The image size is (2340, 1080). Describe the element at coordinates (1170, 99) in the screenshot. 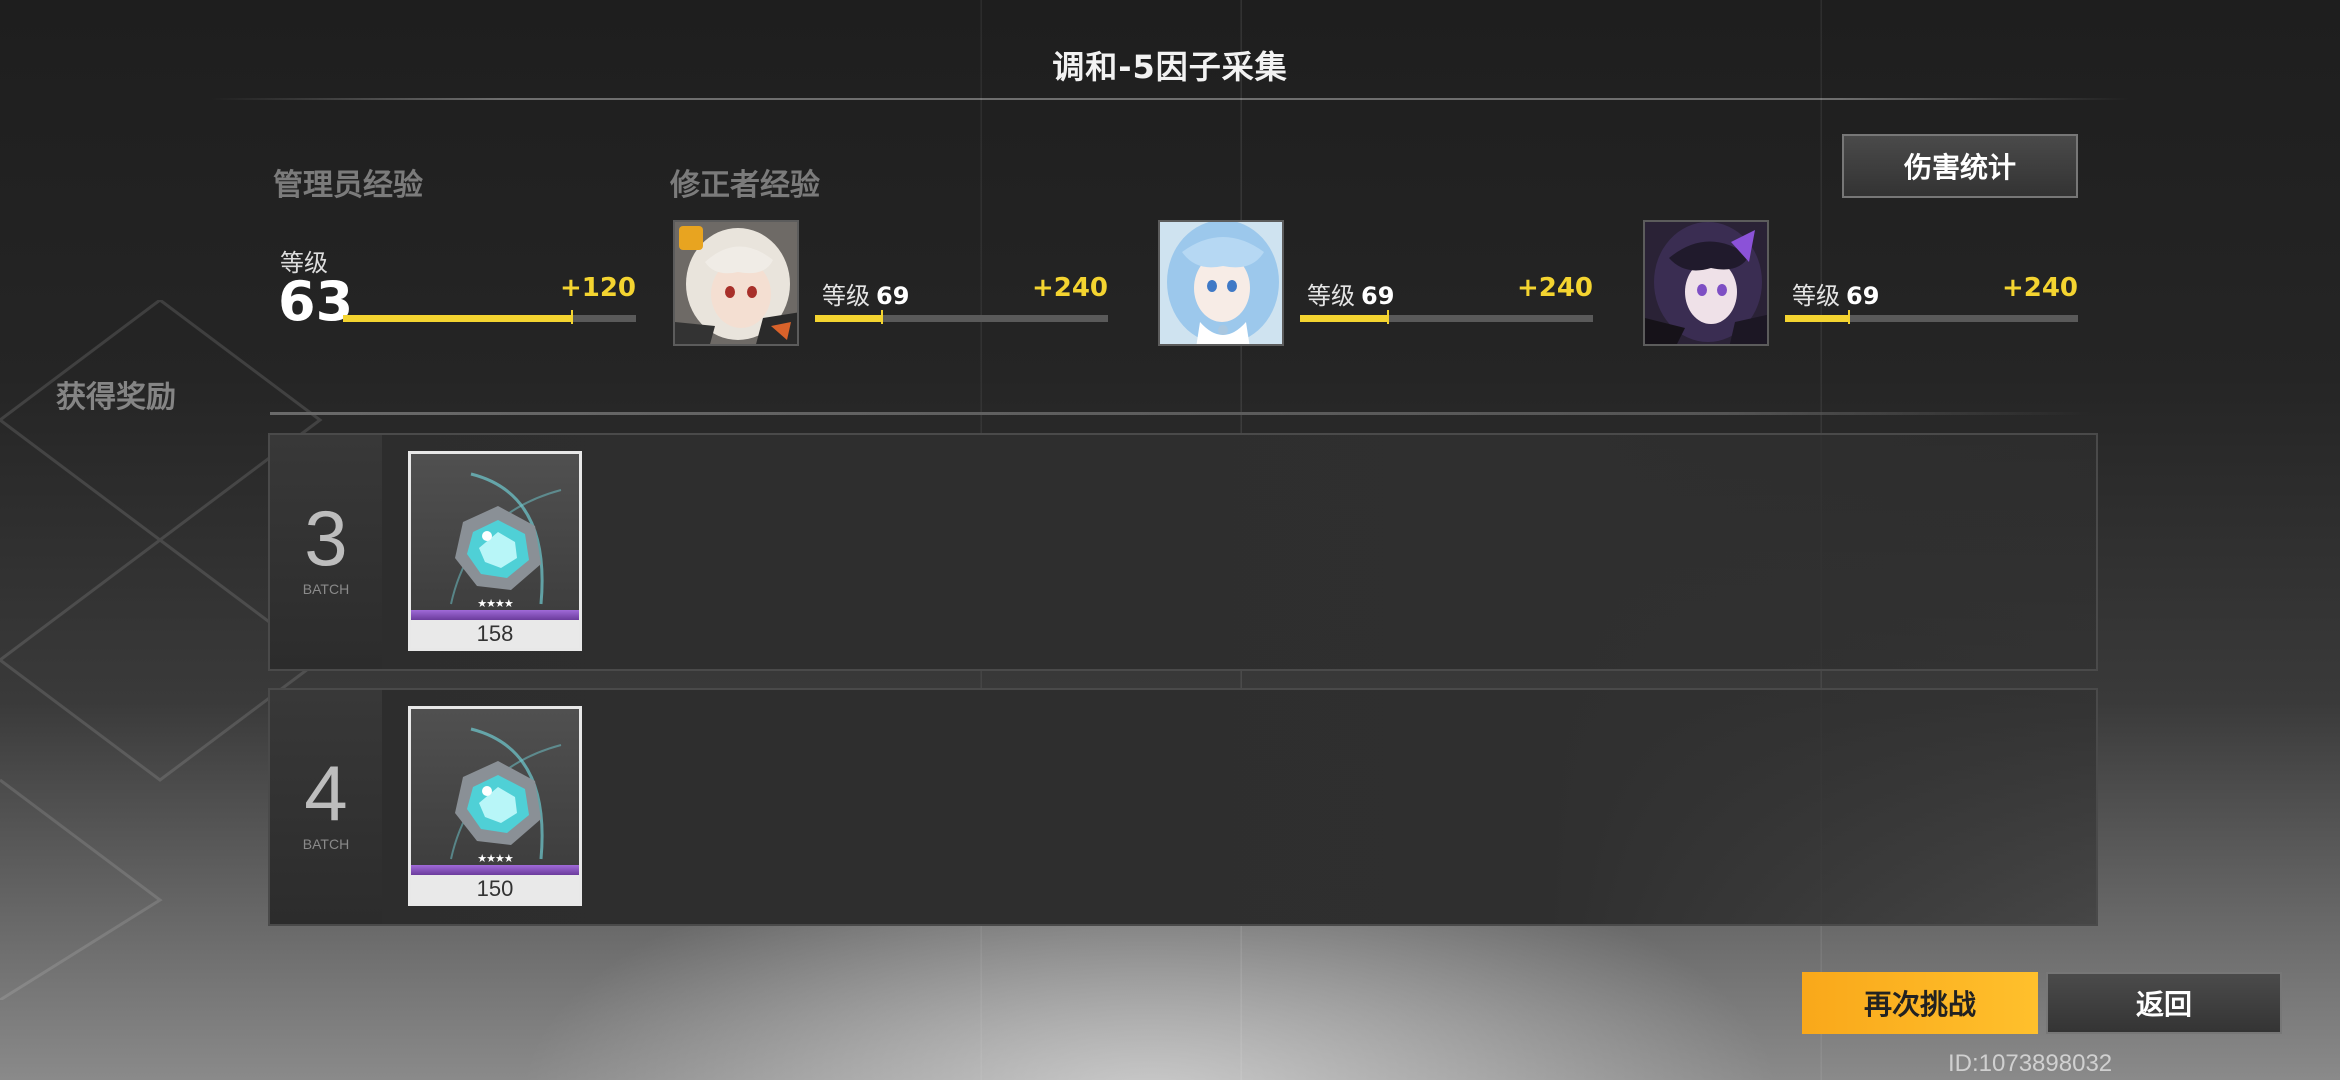

I see `title-divider` at that location.